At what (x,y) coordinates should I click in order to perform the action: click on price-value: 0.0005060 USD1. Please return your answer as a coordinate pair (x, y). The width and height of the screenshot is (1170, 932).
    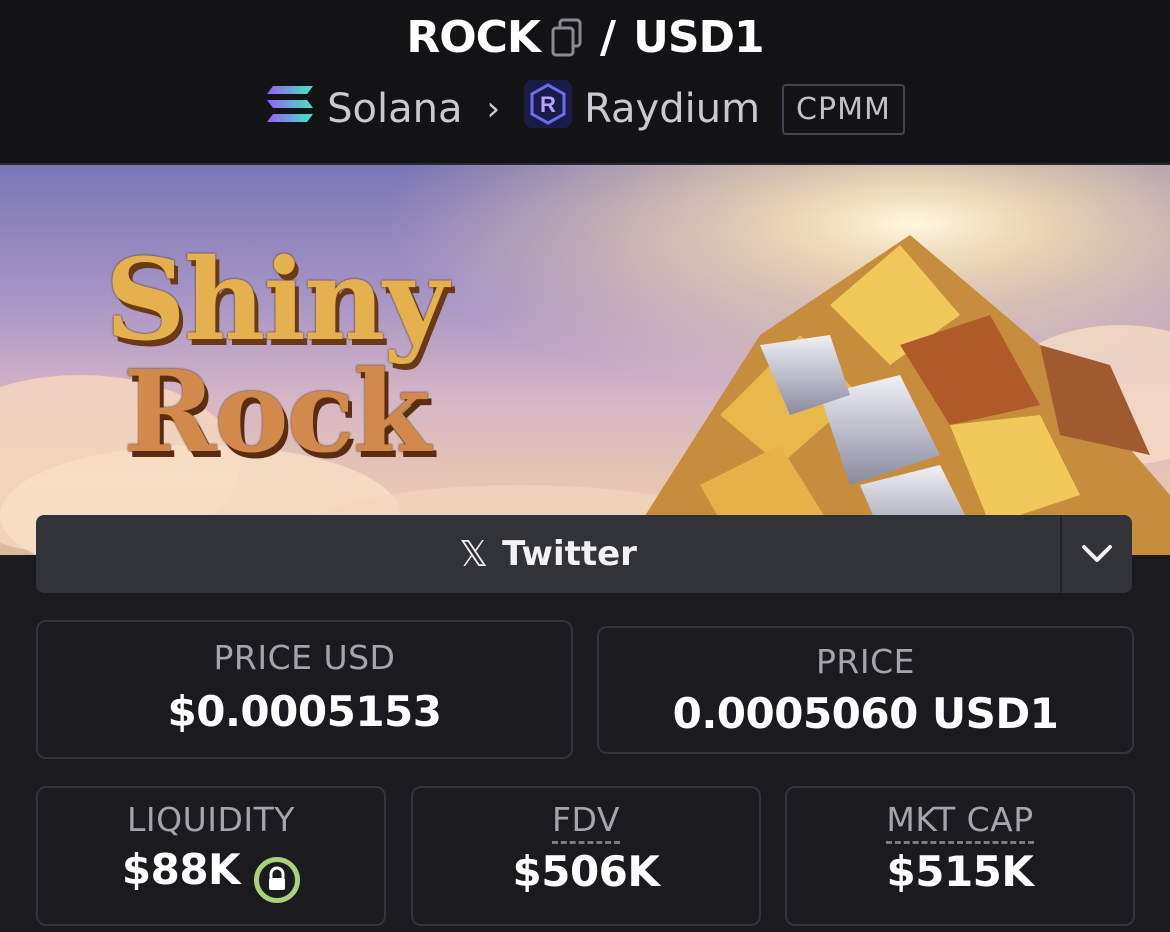
    Looking at the image, I should click on (865, 713).